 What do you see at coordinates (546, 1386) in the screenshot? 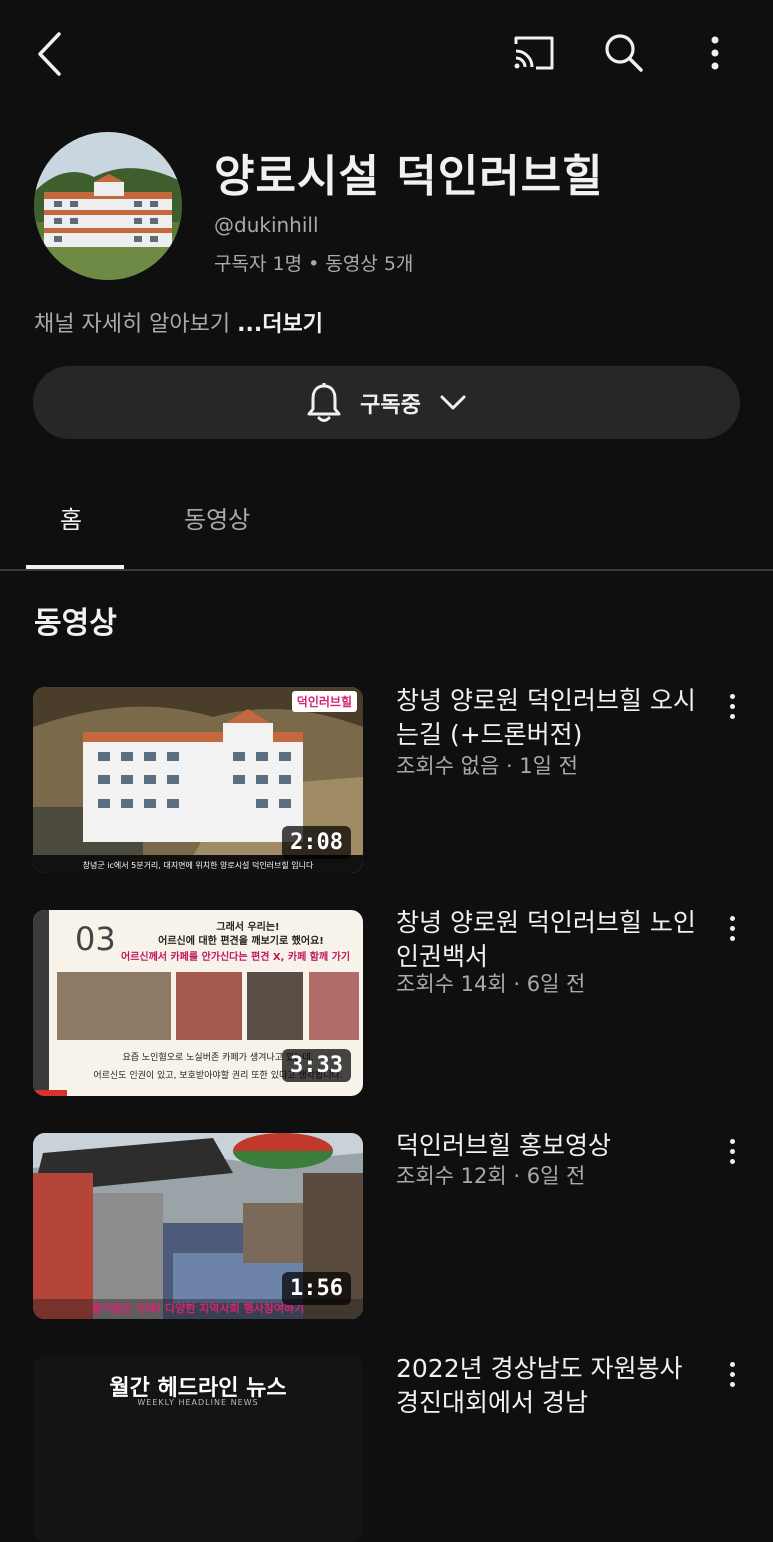
I see `video-title: 2022년 경상남도 자원봉사 경진대회에서 경남` at bounding box center [546, 1386].